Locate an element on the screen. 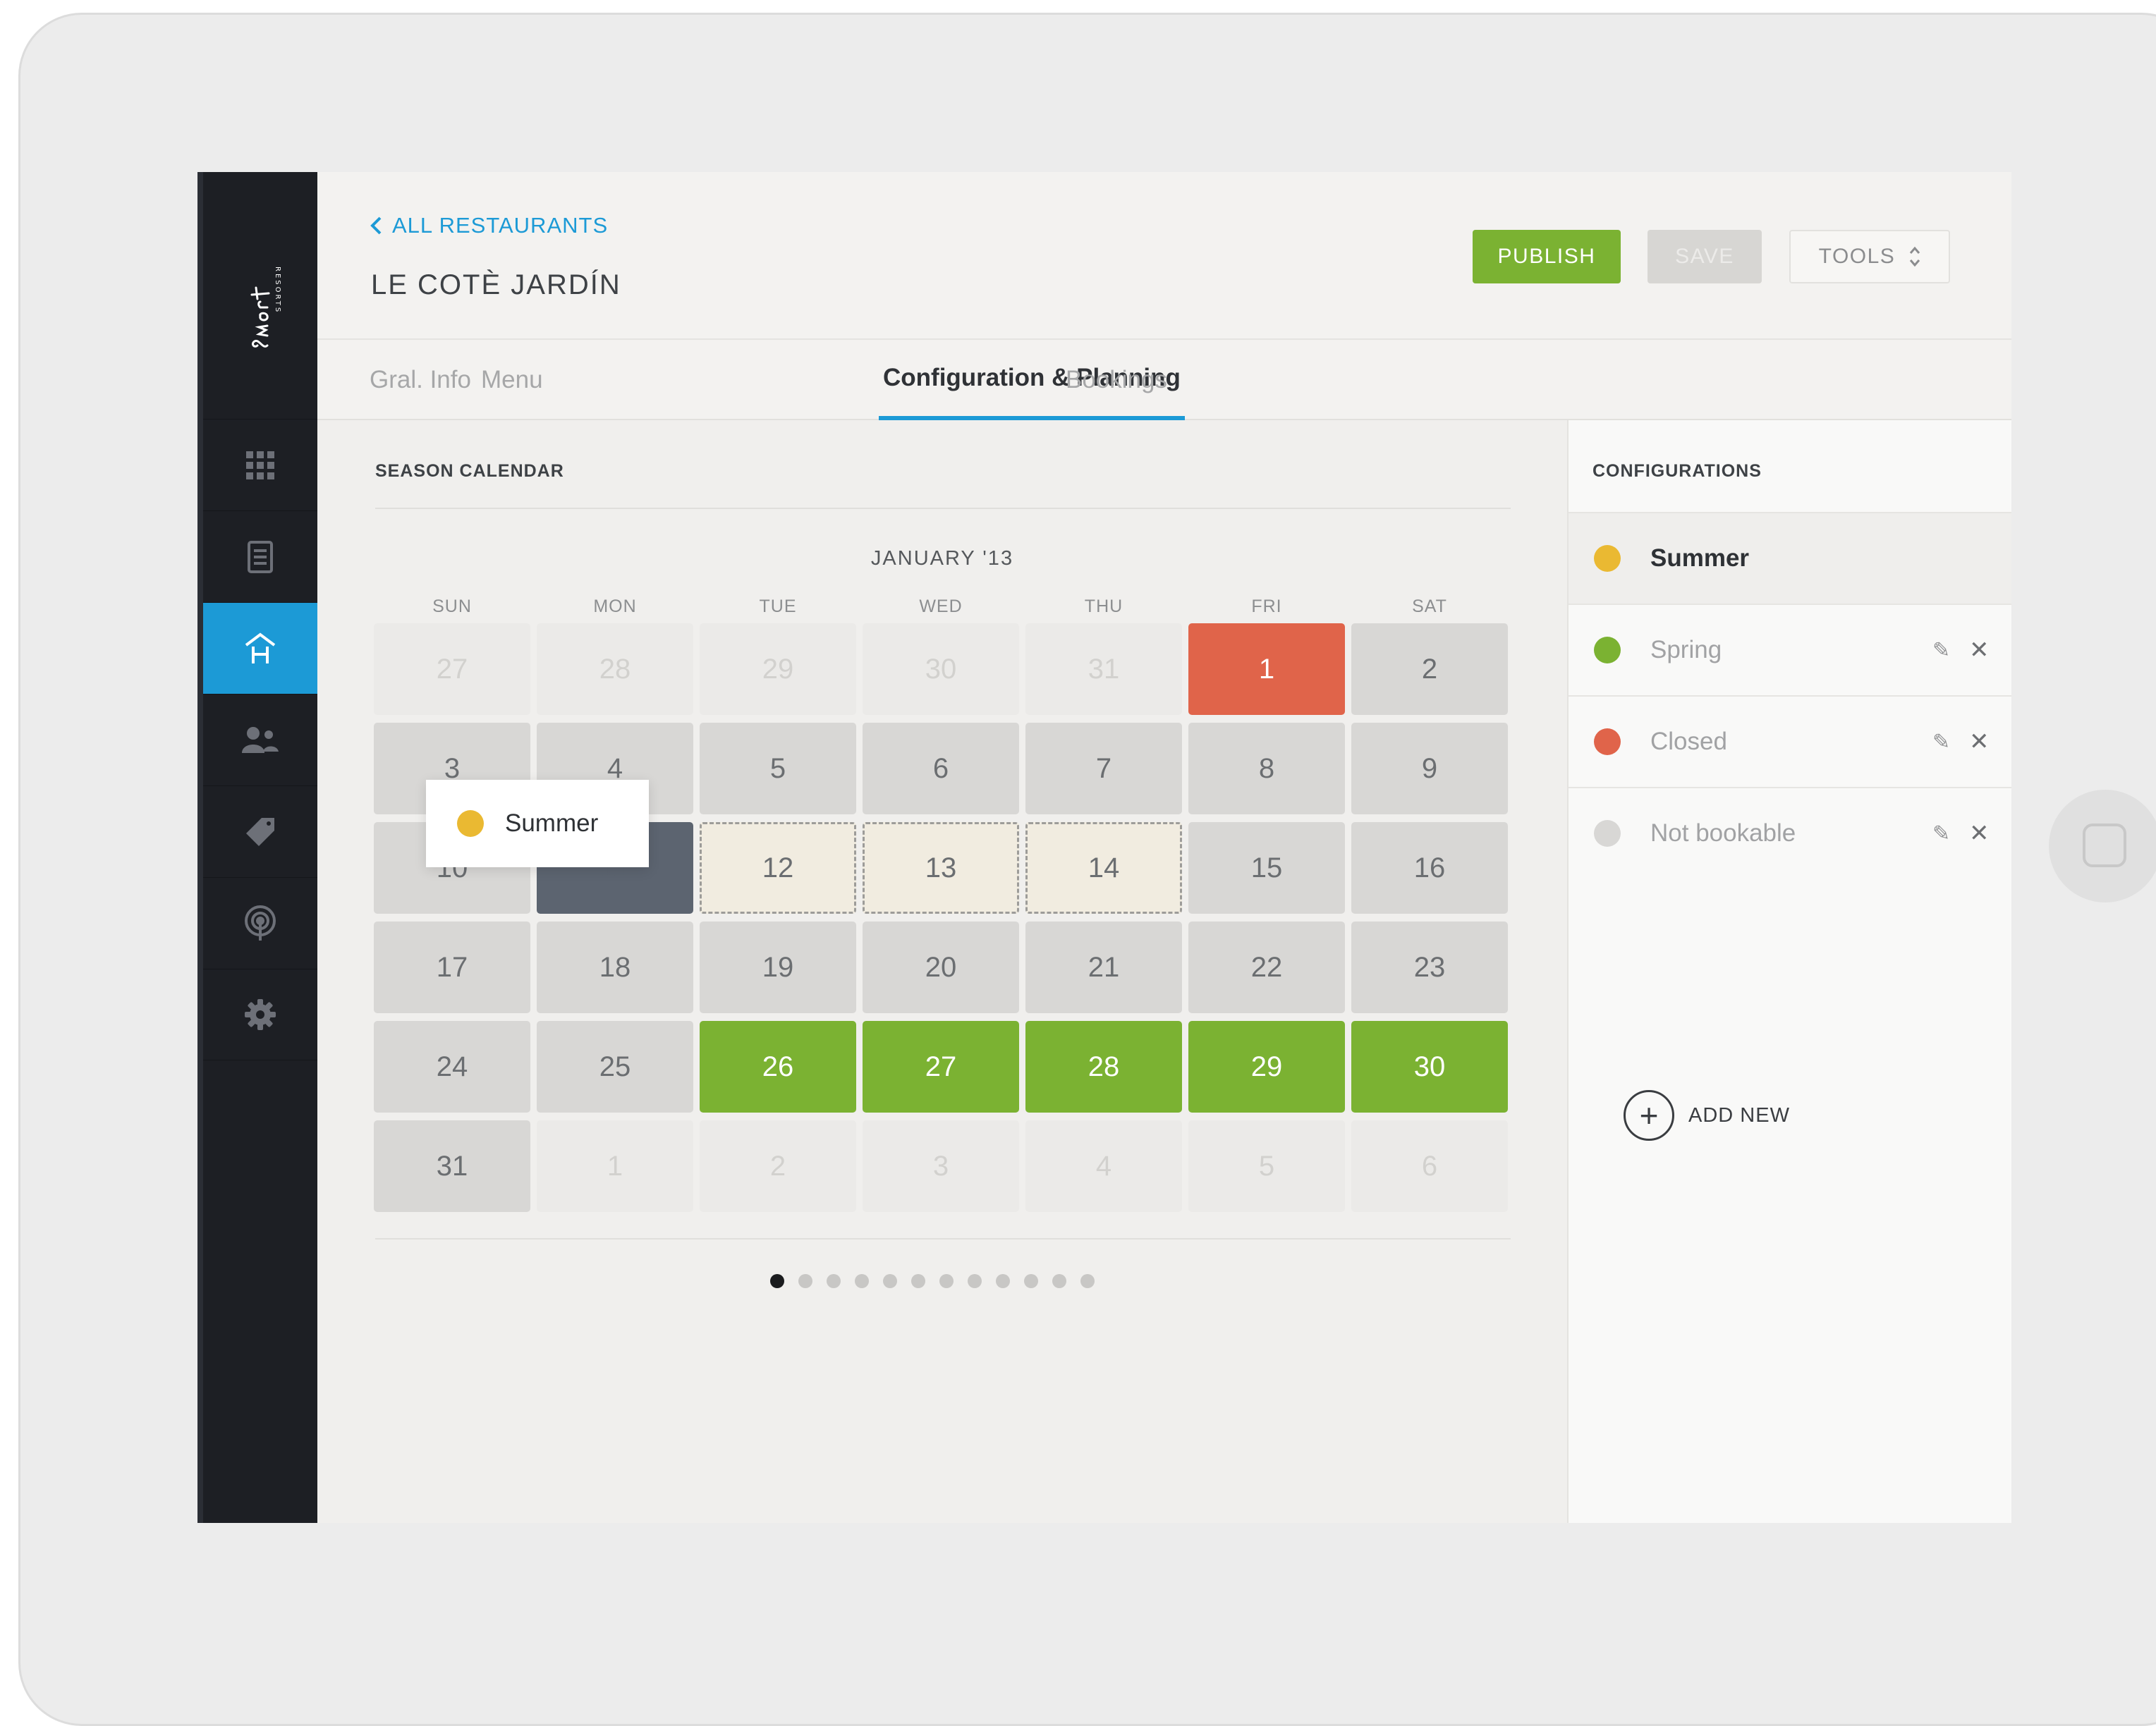 This screenshot has width=2156, height=1726. sidebar-item-settings is located at coordinates (260, 1014).